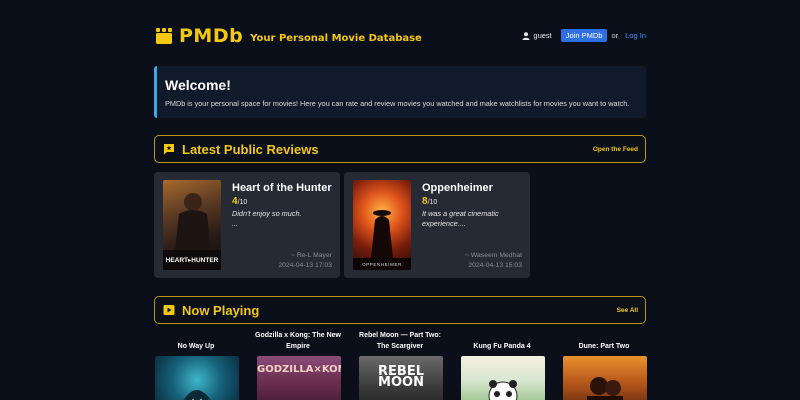 This screenshot has height=400, width=800. Describe the element at coordinates (502, 341) in the screenshot. I see `now-playing-title: Kung Fu Panda 4` at that location.